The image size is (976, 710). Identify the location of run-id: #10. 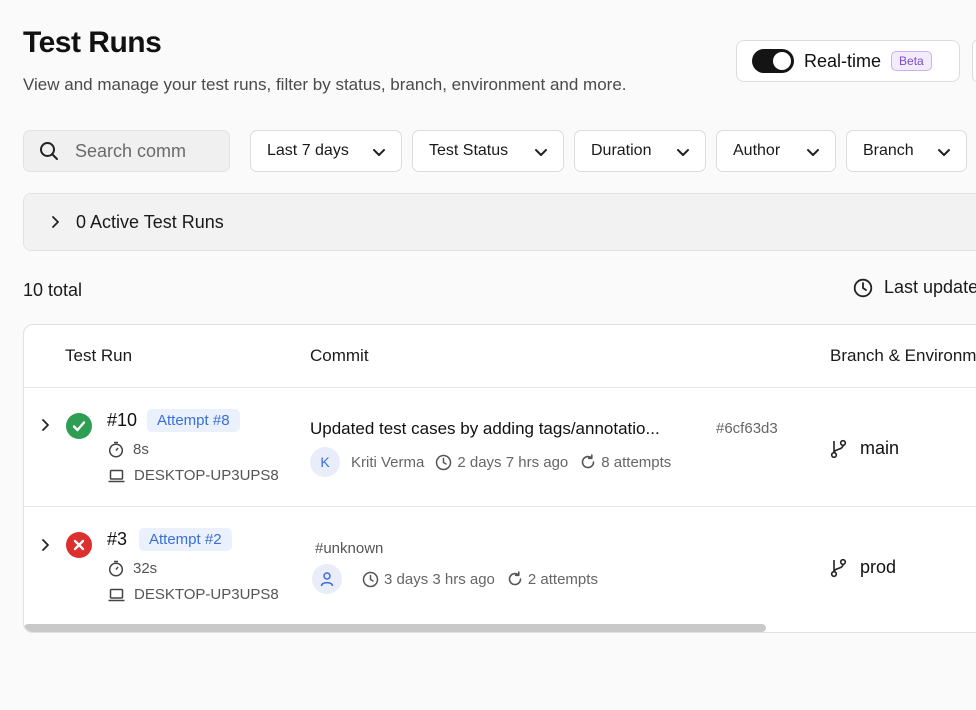
(122, 420).